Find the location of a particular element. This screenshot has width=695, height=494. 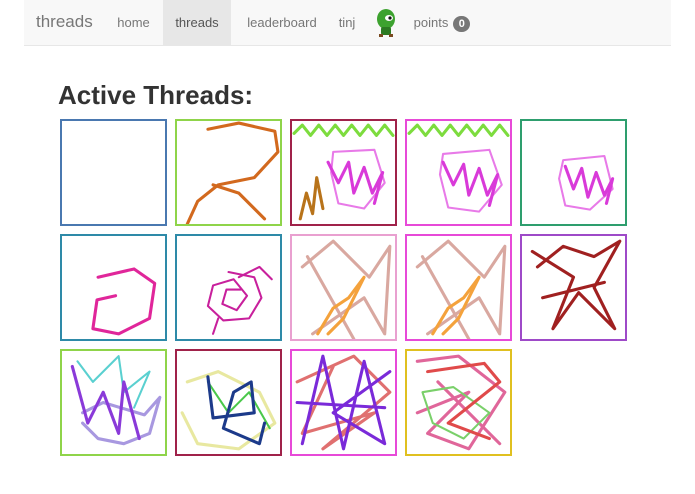

brand-link: threads is located at coordinates (64, 22).